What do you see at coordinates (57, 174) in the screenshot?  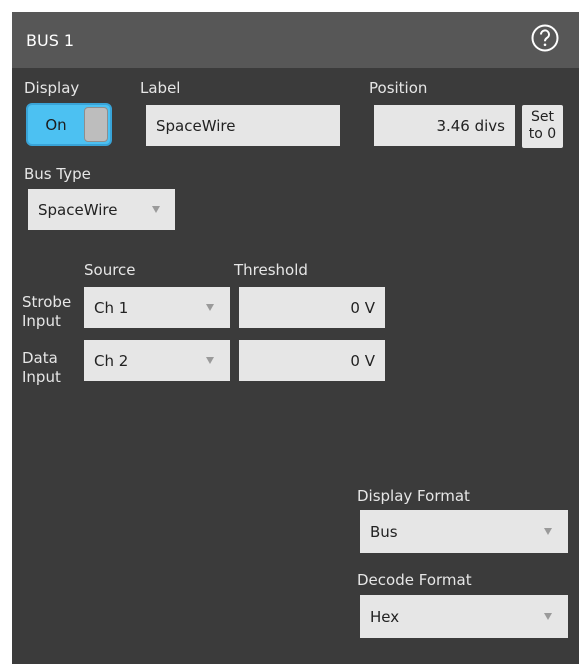 I see `bus-type-label: Bus Type` at bounding box center [57, 174].